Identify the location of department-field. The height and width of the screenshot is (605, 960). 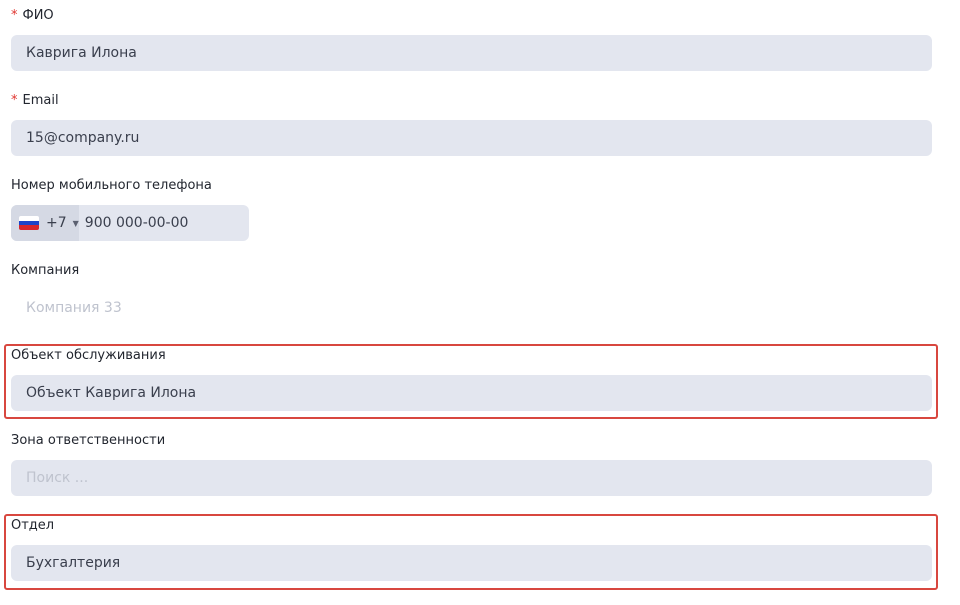
(471, 563).